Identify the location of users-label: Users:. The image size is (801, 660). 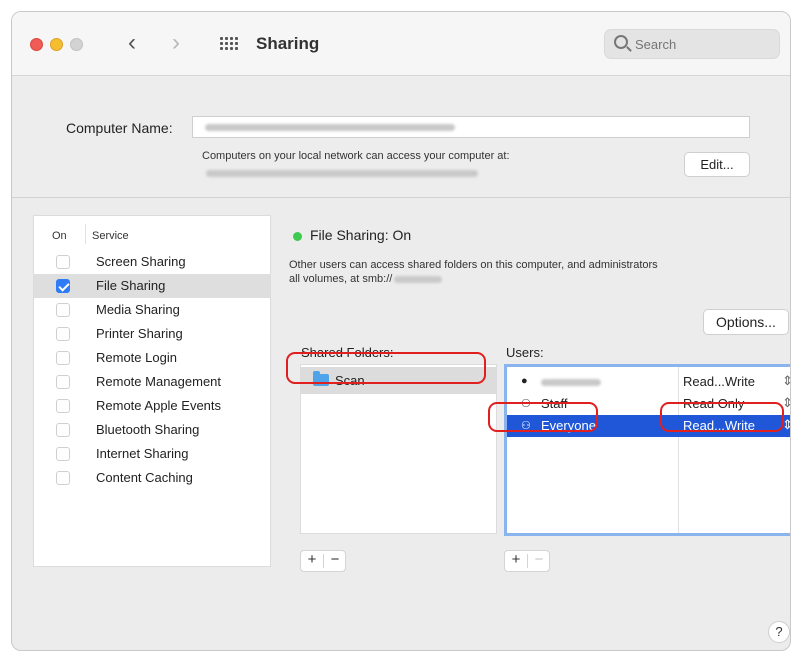
(525, 352).